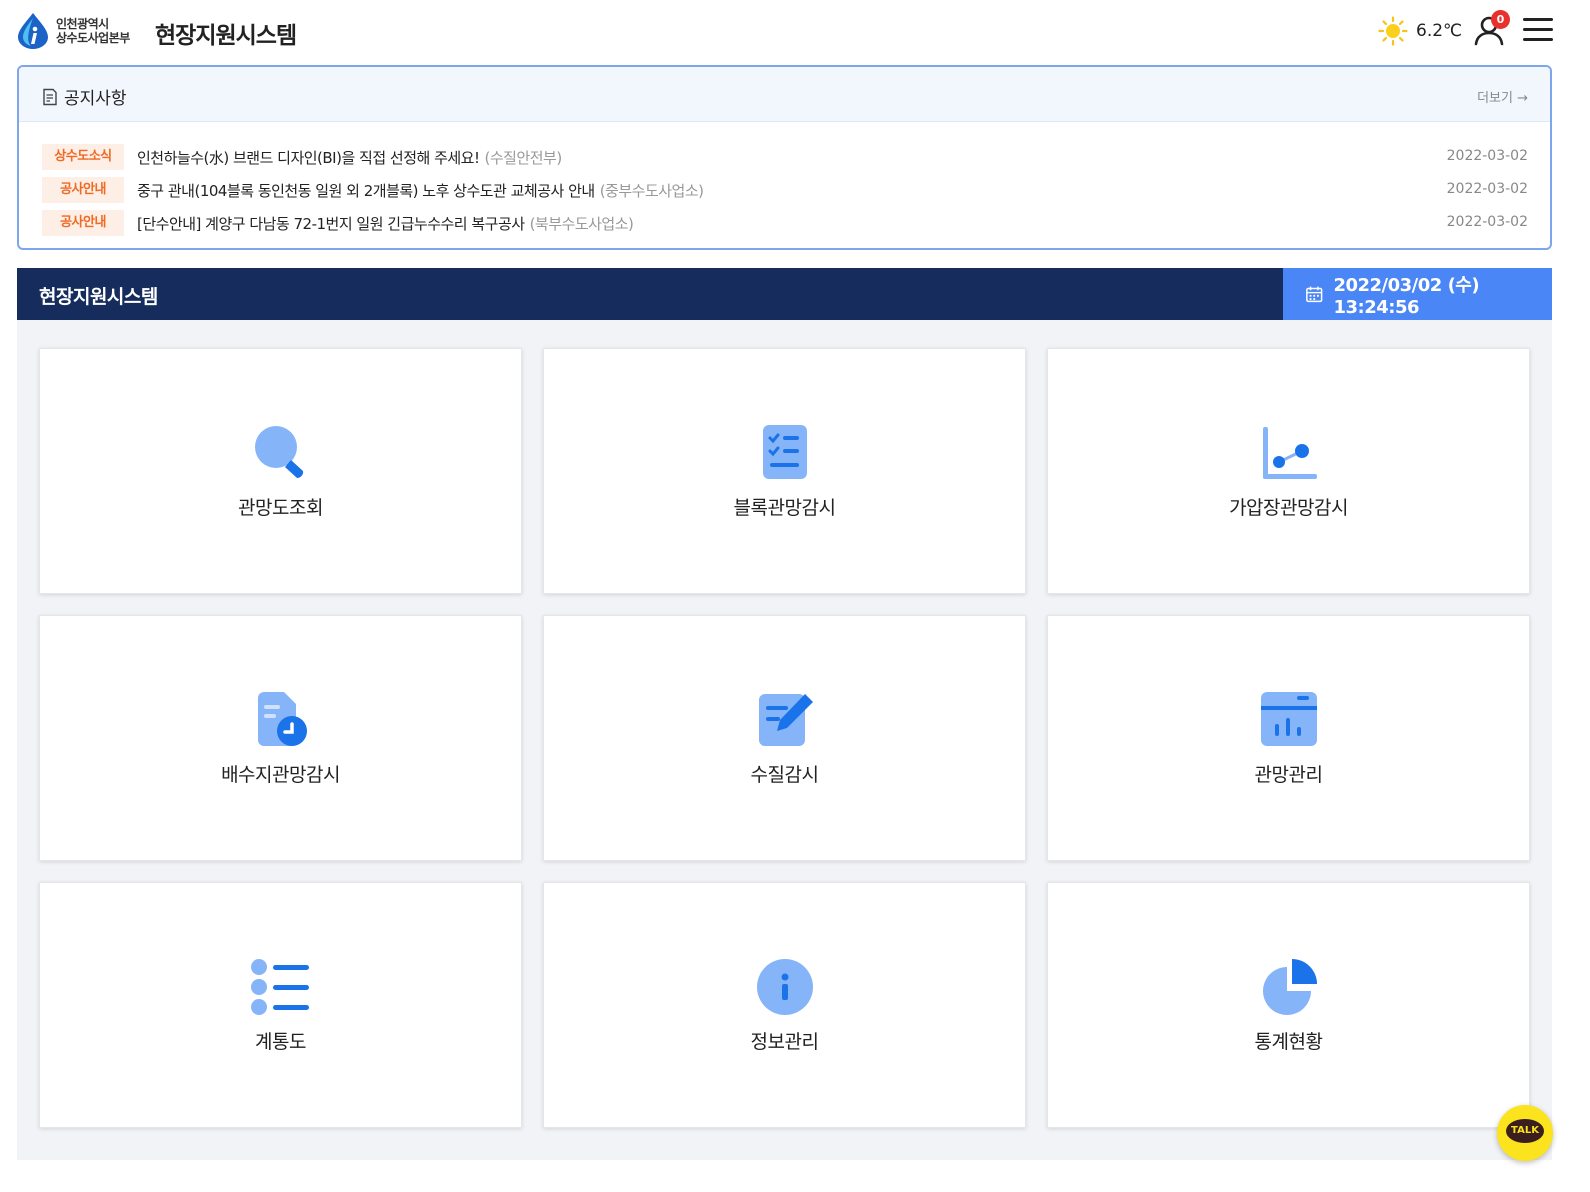 The width and height of the screenshot is (1590, 1192). I want to click on menu-card-system-diagram: 계통도, so click(280, 1005).